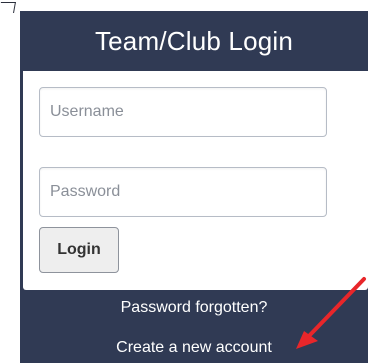 This screenshot has width=368, height=363. Describe the element at coordinates (194, 308) in the screenshot. I see `password-forgotten-link: Password forgotten?` at that location.